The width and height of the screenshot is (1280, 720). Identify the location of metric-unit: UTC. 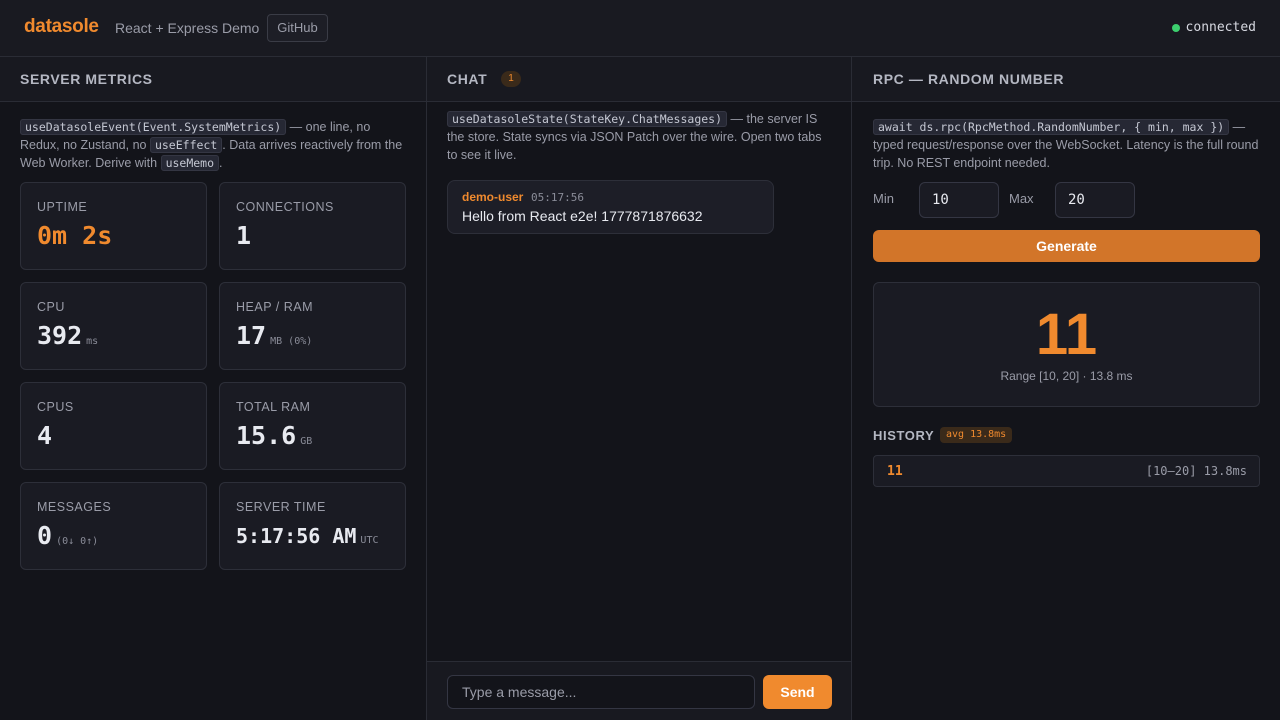
(369, 540).